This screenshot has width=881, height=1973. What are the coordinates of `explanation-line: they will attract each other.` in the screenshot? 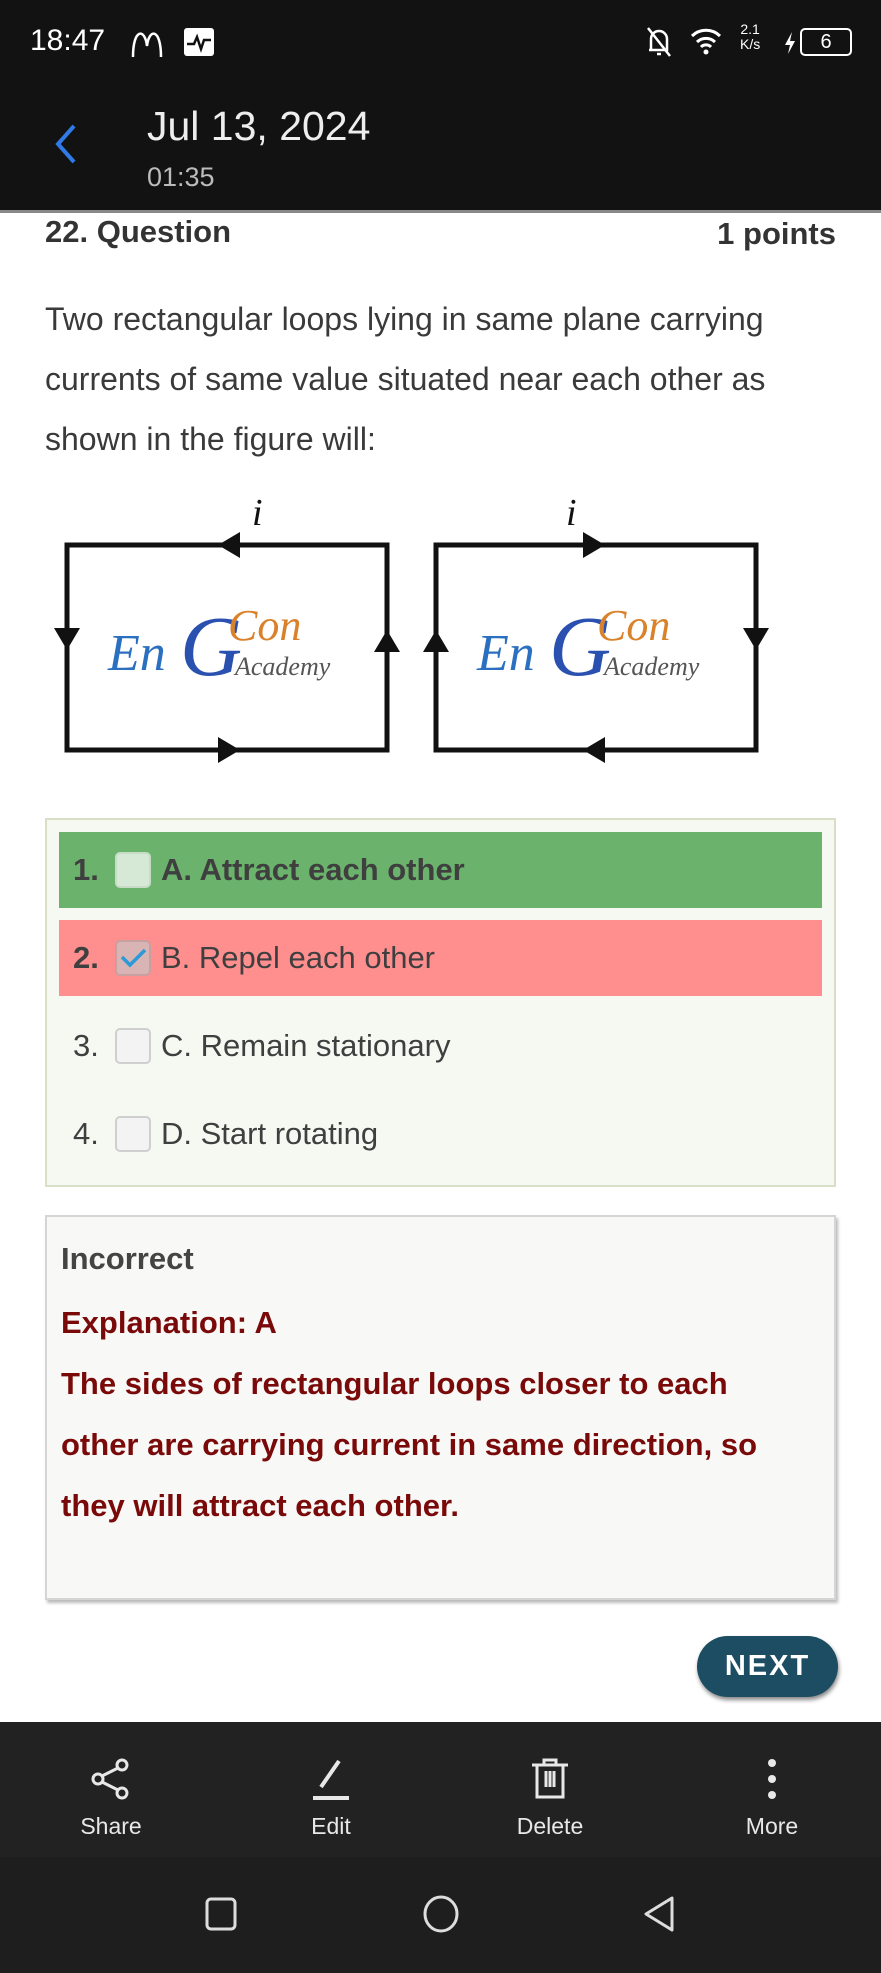 It's located at (260, 1505).